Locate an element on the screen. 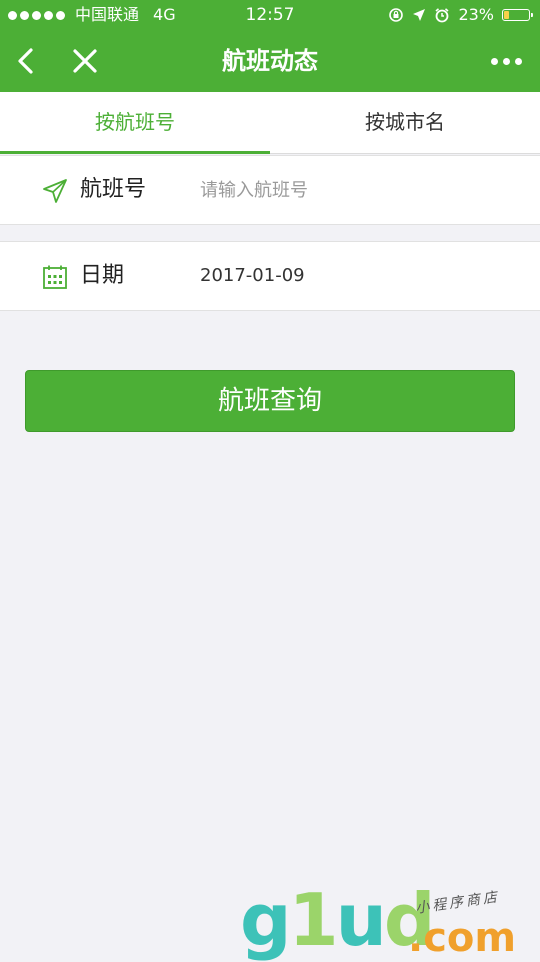 Image resolution: width=540 pixels, height=962 pixels. calendar-icon is located at coordinates (55, 277).